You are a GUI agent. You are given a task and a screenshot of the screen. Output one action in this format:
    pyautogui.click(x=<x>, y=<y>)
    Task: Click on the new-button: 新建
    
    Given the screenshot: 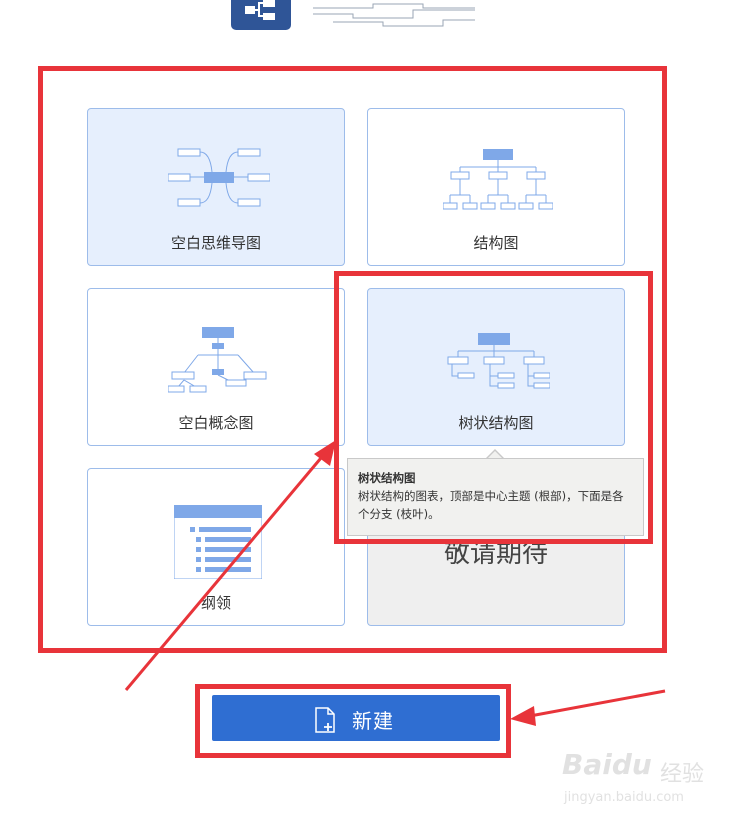 What is the action you would take?
    pyautogui.click(x=356, y=718)
    